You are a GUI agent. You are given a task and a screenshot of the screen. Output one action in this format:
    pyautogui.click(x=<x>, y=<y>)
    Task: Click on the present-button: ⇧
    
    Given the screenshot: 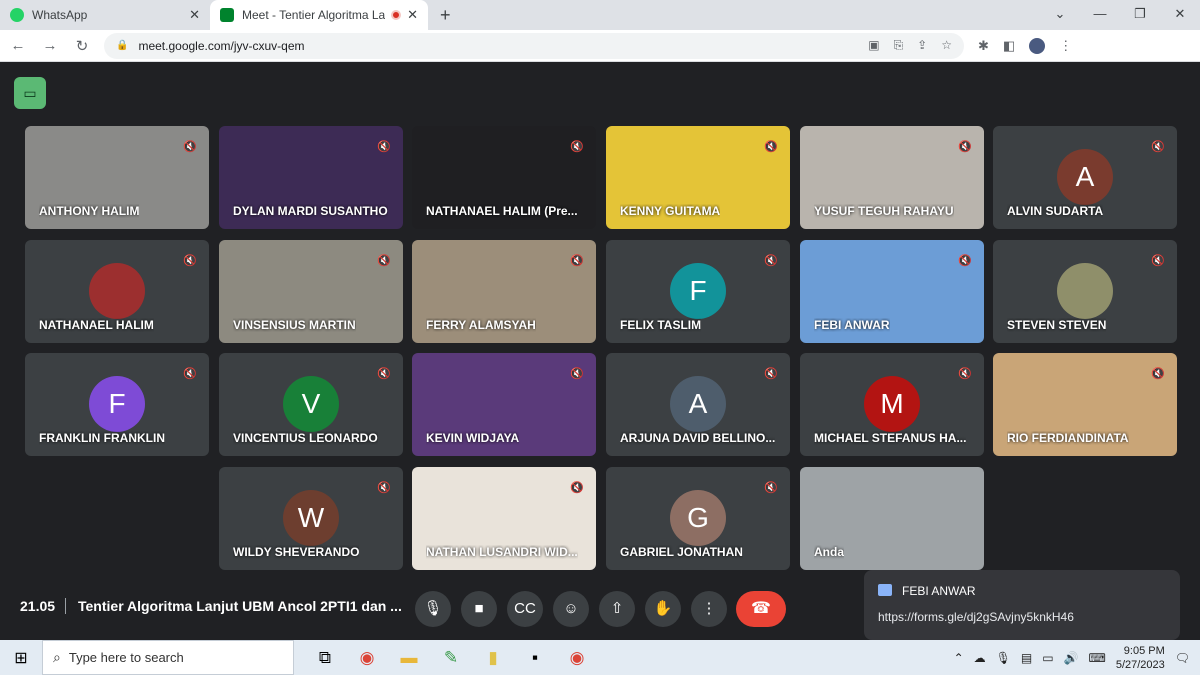 What is the action you would take?
    pyautogui.click(x=617, y=609)
    